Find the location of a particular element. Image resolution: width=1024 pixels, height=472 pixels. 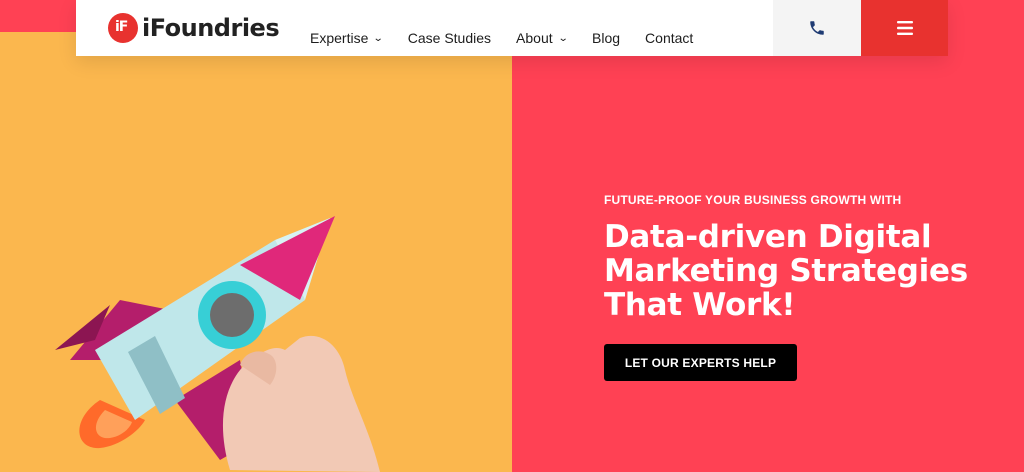

logo-mark: iF is located at coordinates (123, 28).